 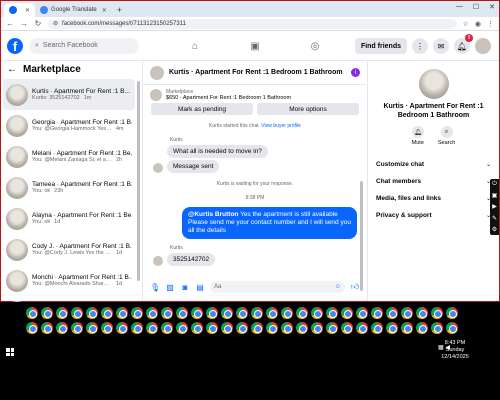 What do you see at coordinates (277, 287) in the screenshot?
I see `message-input: Aa ☺` at bounding box center [277, 287].